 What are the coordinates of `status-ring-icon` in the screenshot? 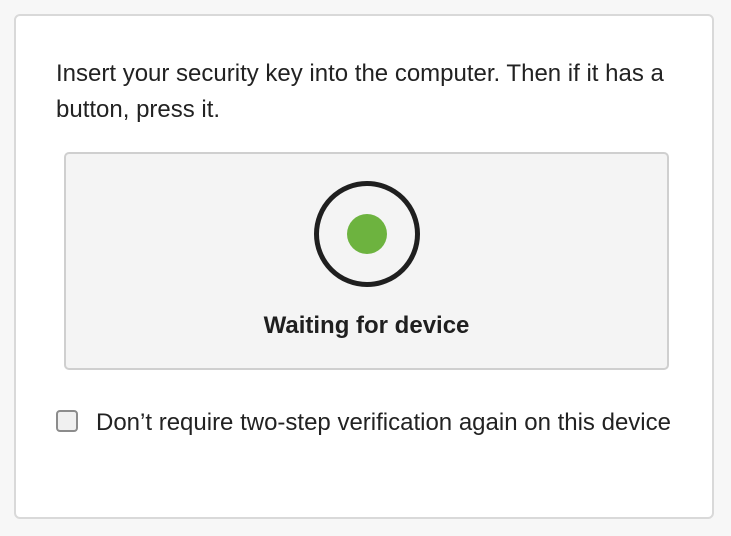 It's located at (367, 234).